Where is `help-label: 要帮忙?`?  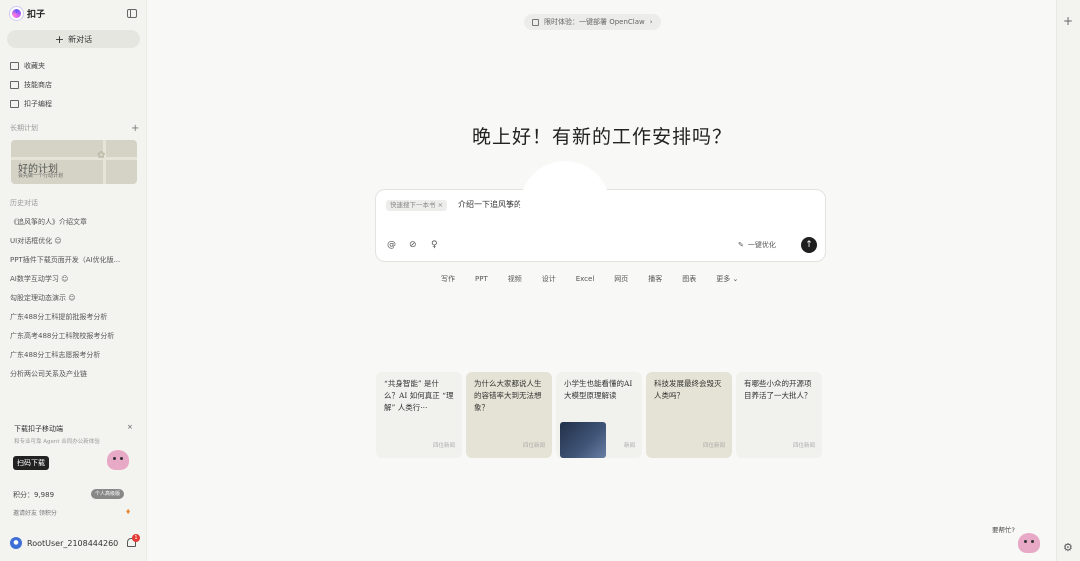
help-label: 要帮忙? is located at coordinates (1003, 529).